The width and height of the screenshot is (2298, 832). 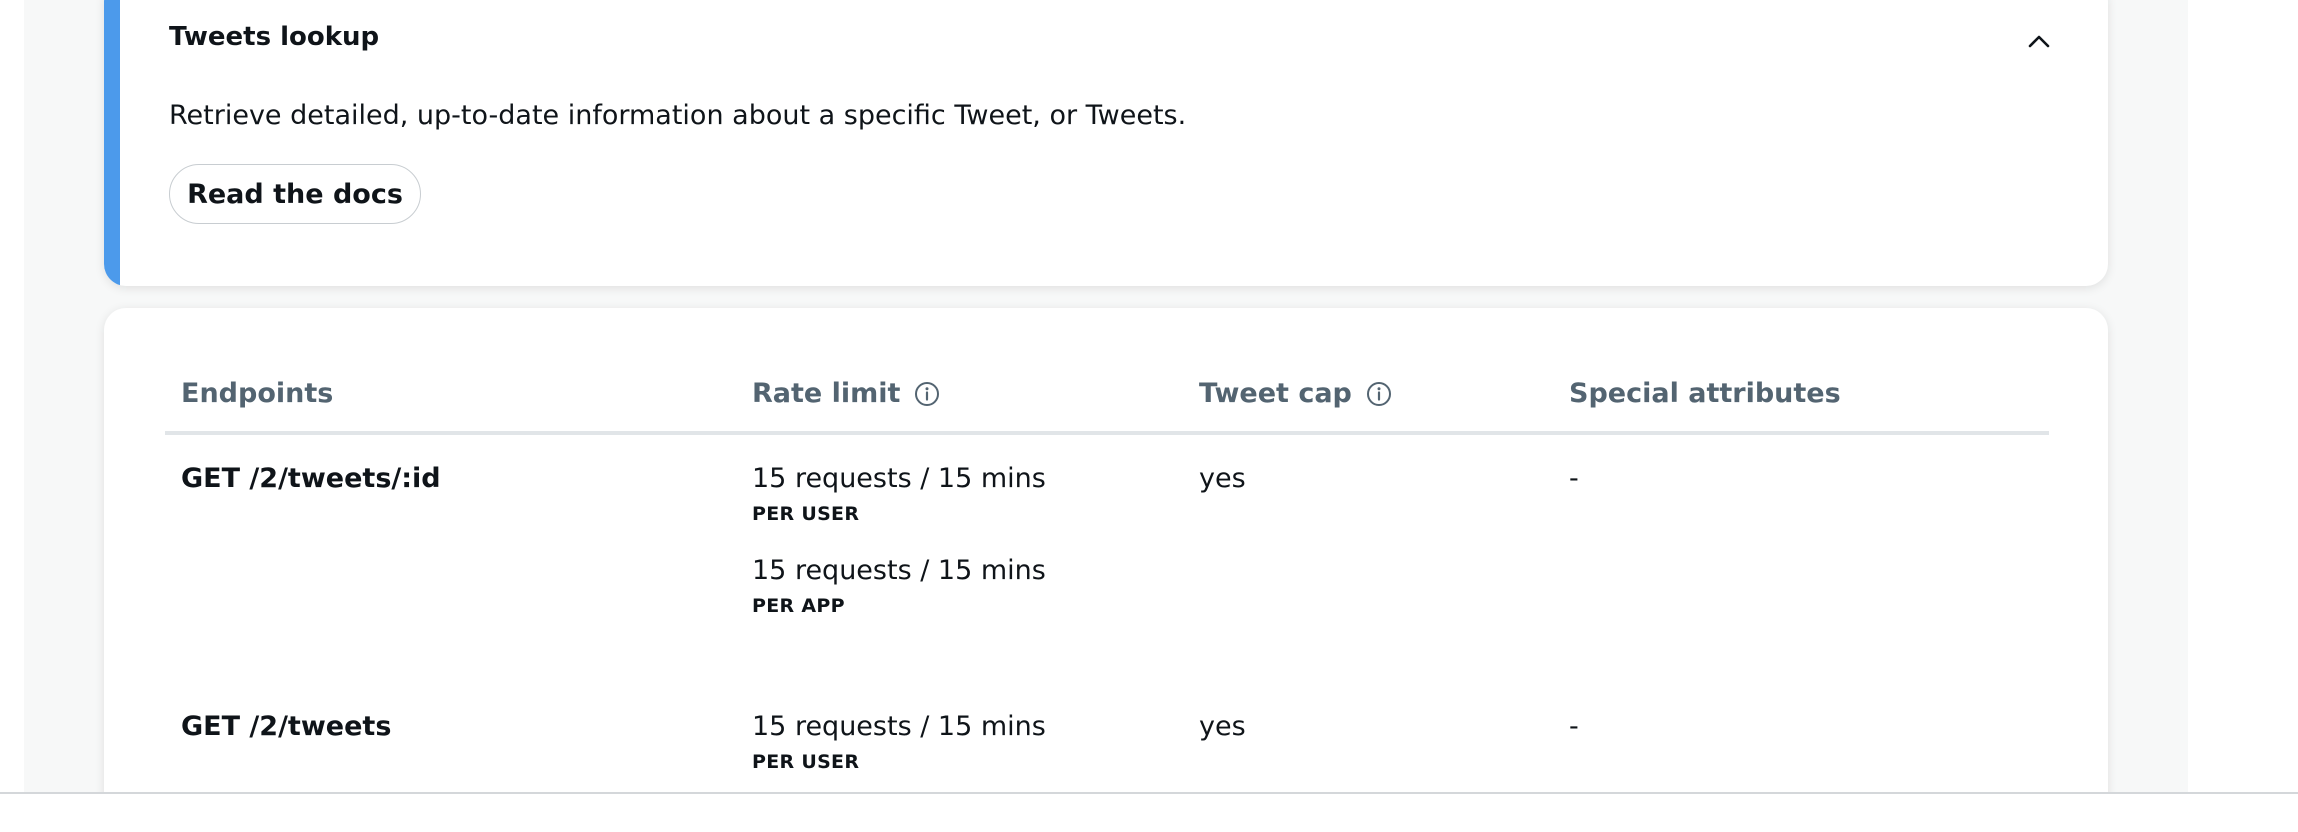 What do you see at coordinates (1107, 433) in the screenshot?
I see `header-divider` at bounding box center [1107, 433].